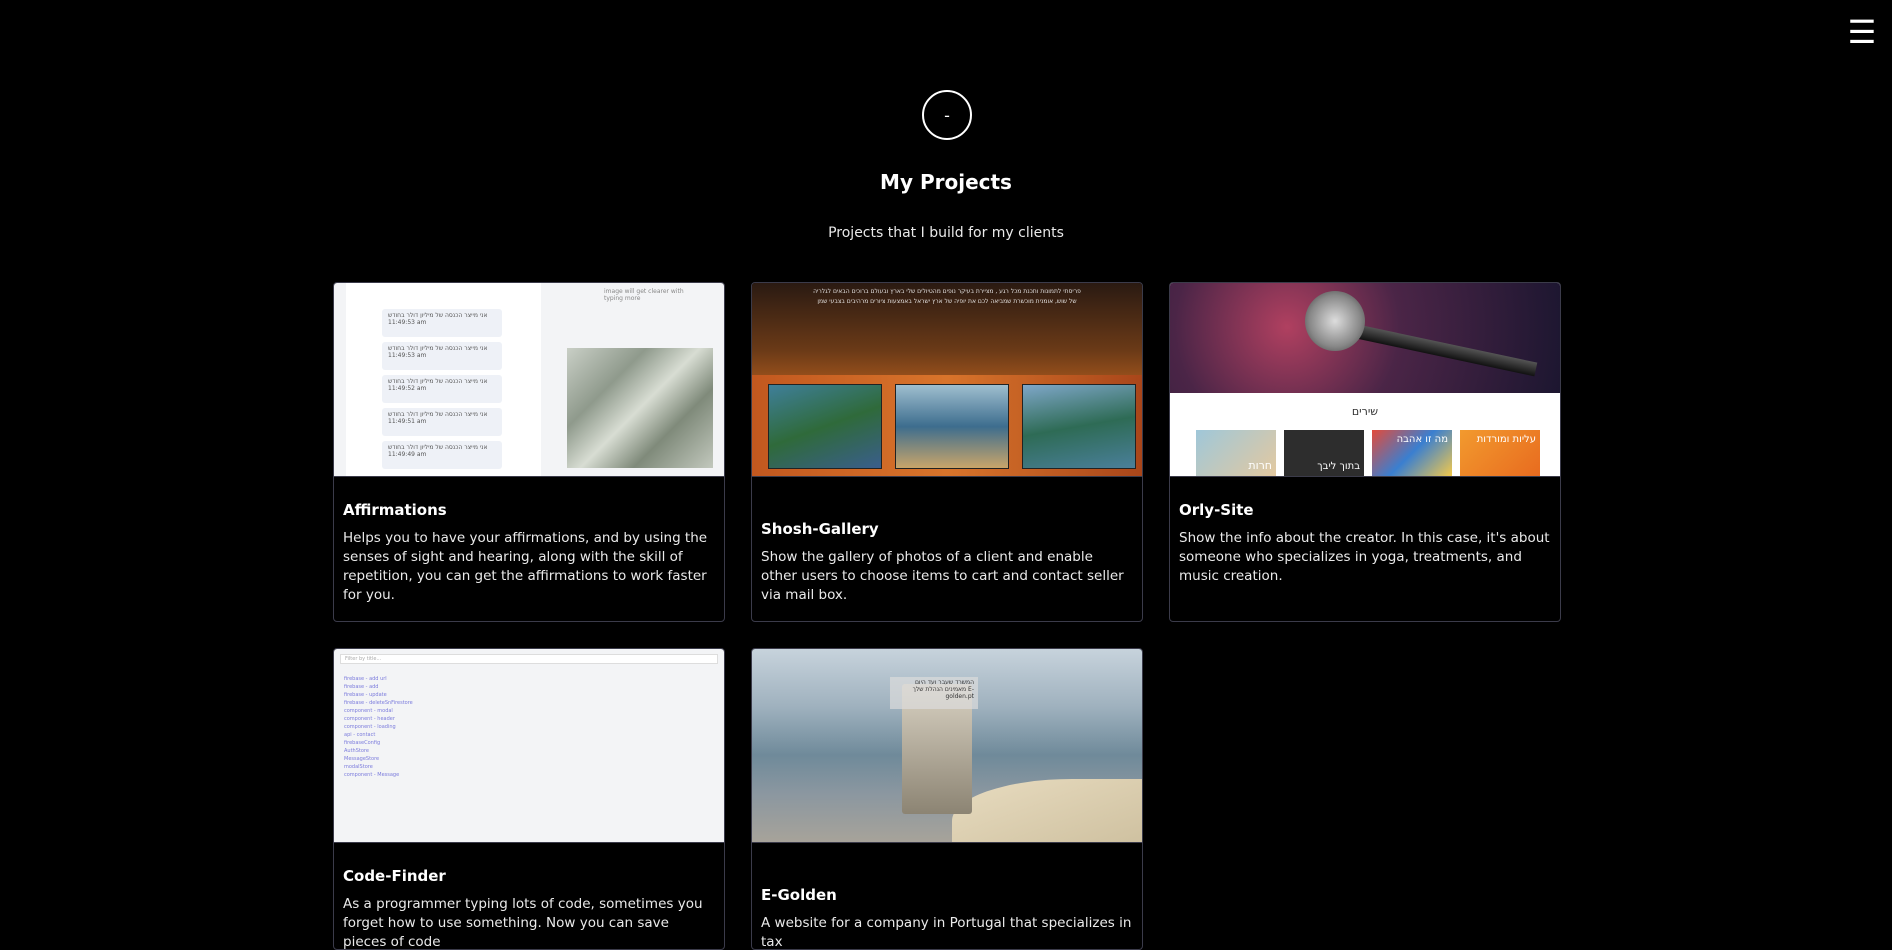 The width and height of the screenshot is (1892, 950). I want to click on song-tile: מה זו אהבה, so click(1412, 453).